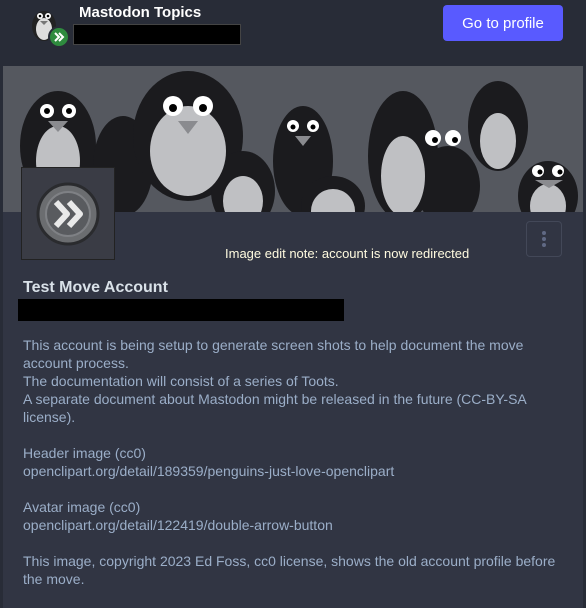 The image size is (586, 608). I want to click on go-to-profile-button: Go to profile, so click(503, 23).